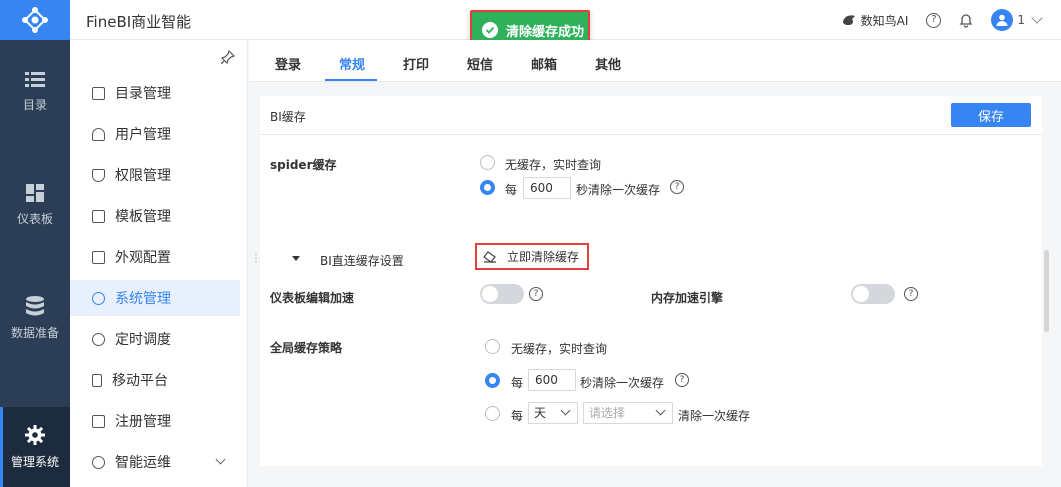 The height and width of the screenshot is (487, 1061). I want to click on dashboard-icon, so click(35, 192).